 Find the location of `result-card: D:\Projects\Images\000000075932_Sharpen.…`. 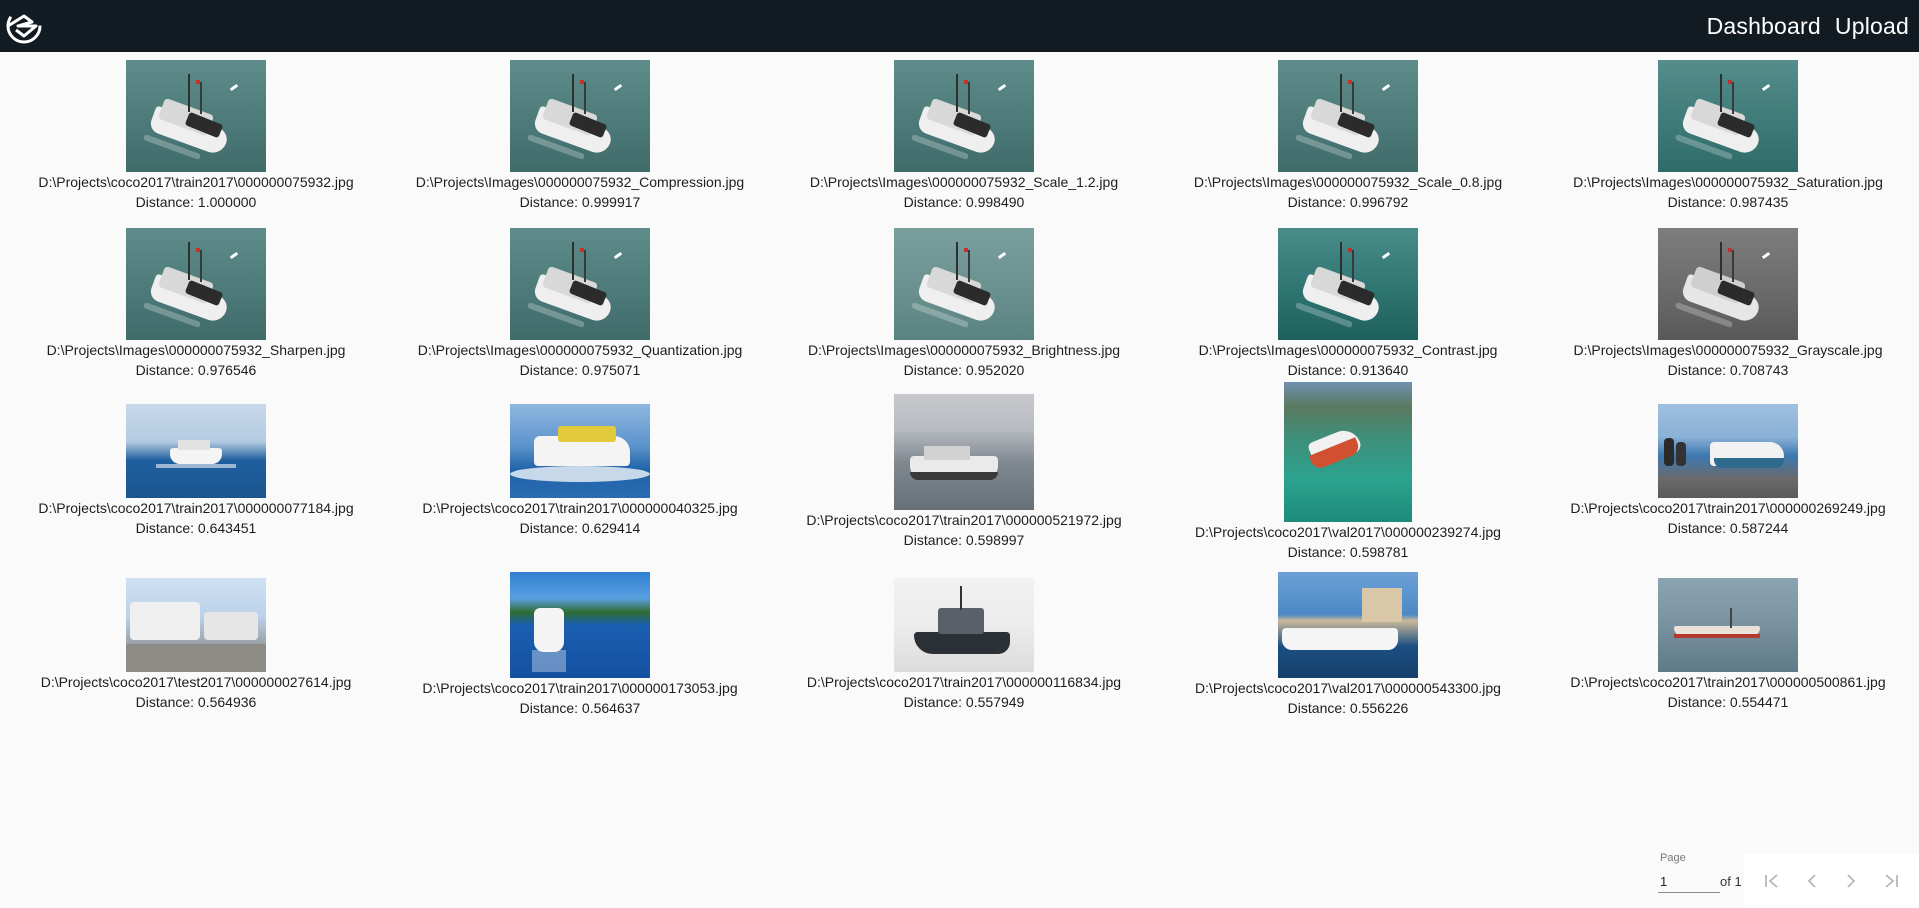

result-card: D:\Projects\Images\000000075932_Sharpen.… is located at coordinates (196, 304).